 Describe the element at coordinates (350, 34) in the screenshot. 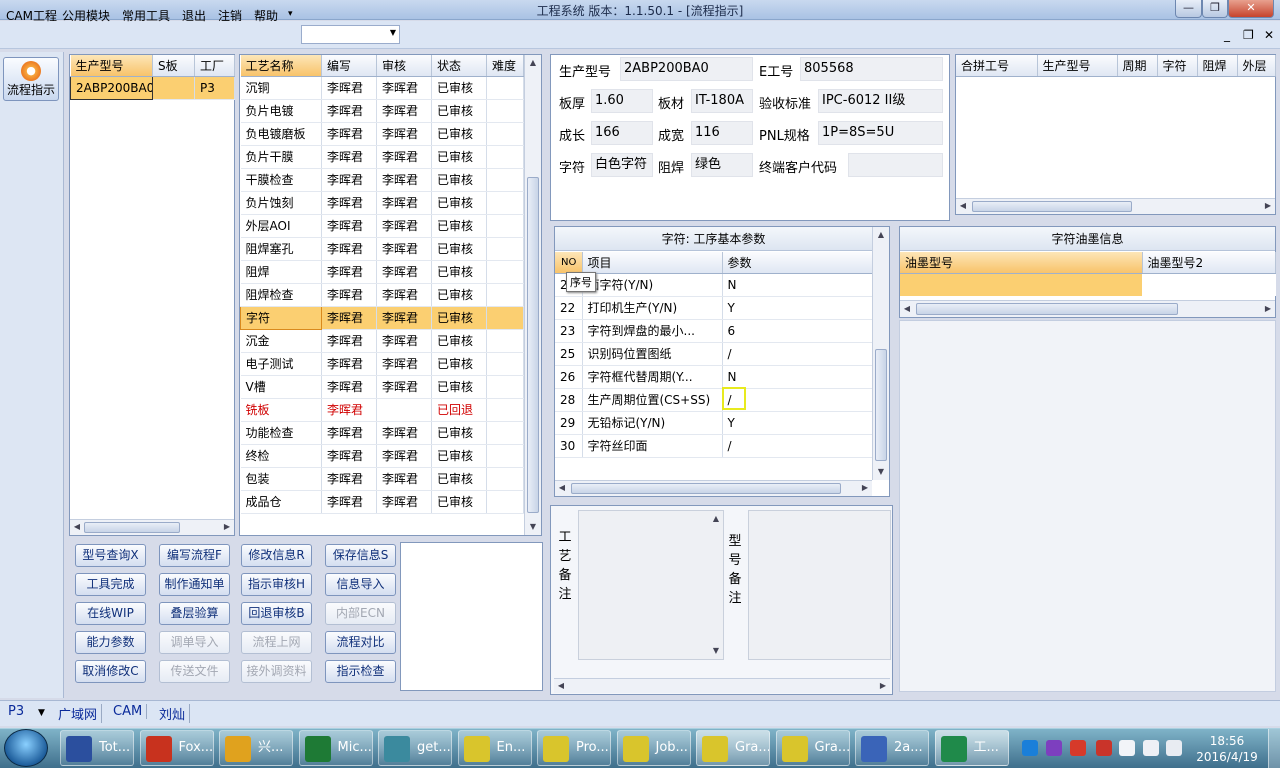

I see `toolbar-combo: ▼` at that location.